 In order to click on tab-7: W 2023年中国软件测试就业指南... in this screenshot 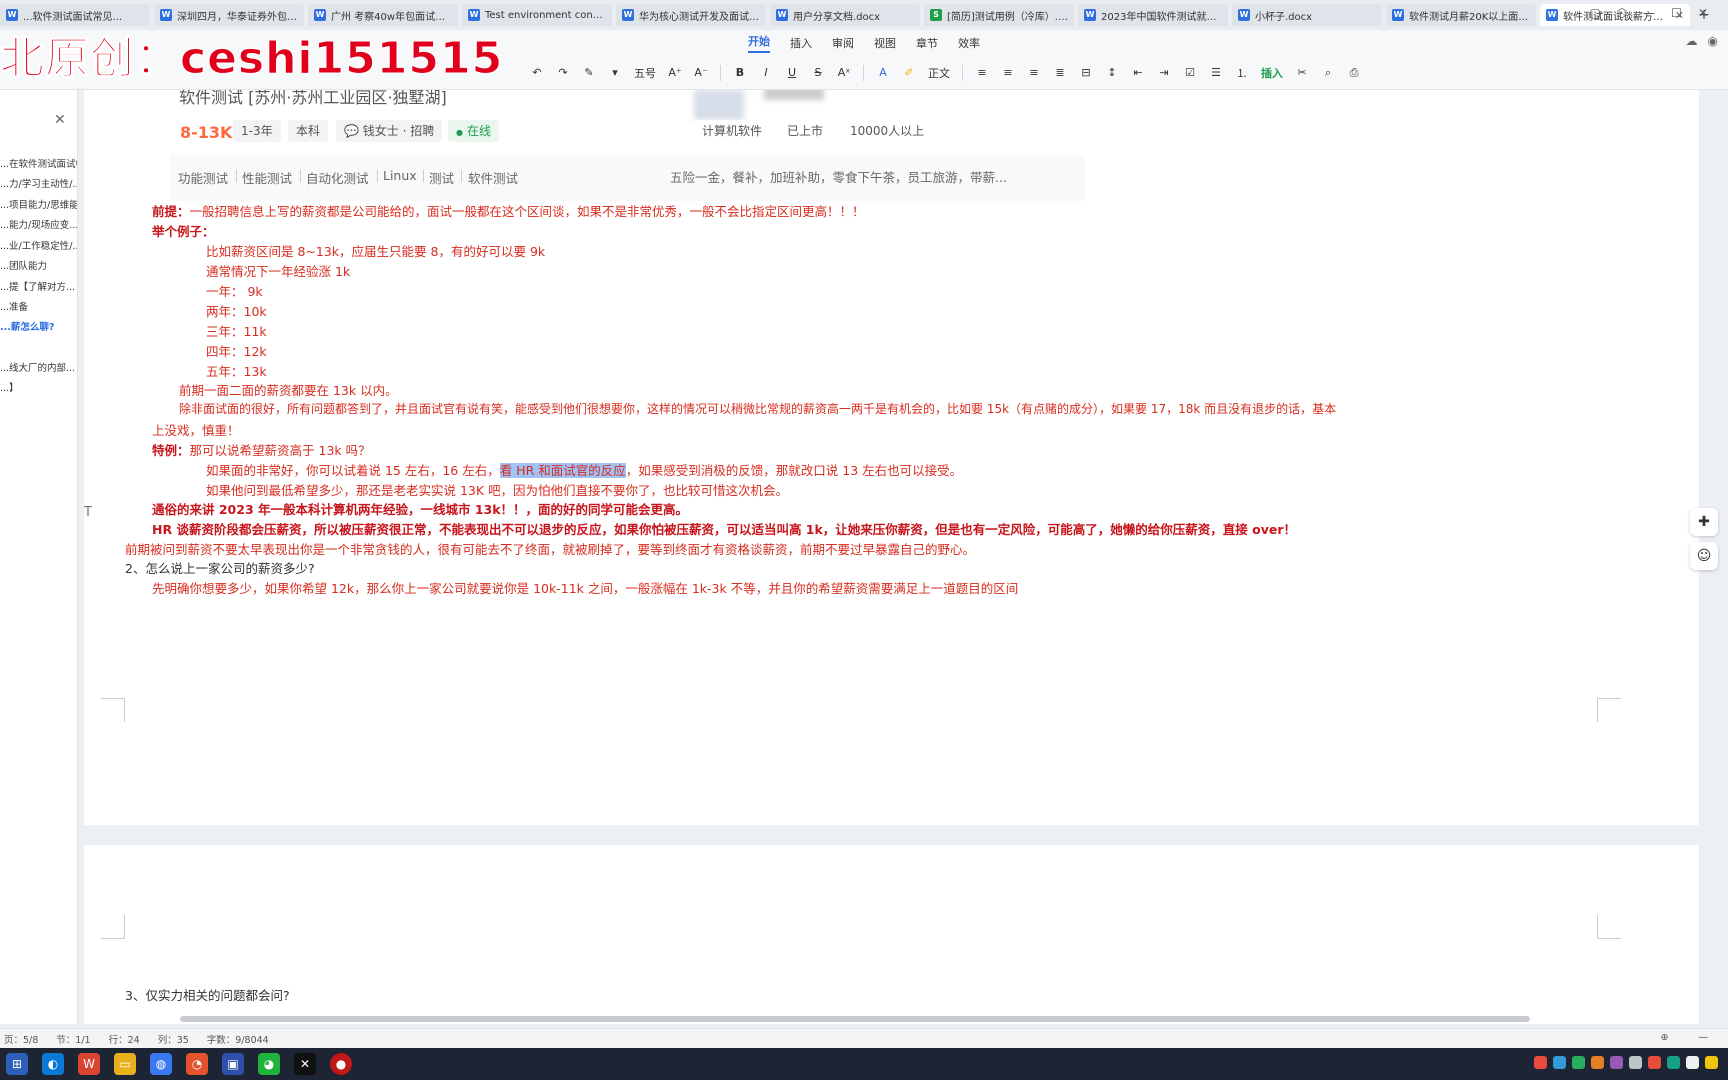, I will do `click(1153, 15)`.